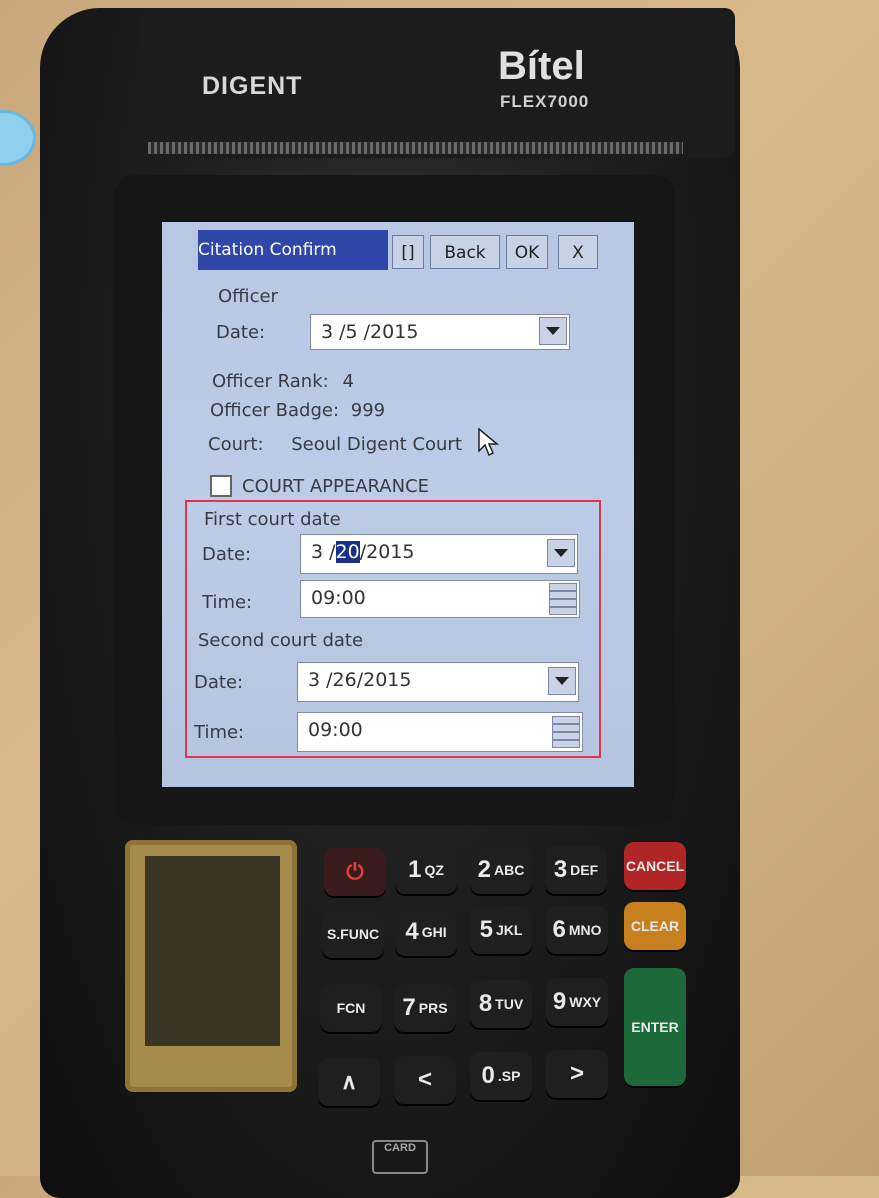 The width and height of the screenshot is (879, 1198). Describe the element at coordinates (527, 252) in the screenshot. I see `ok-button: OK` at that location.